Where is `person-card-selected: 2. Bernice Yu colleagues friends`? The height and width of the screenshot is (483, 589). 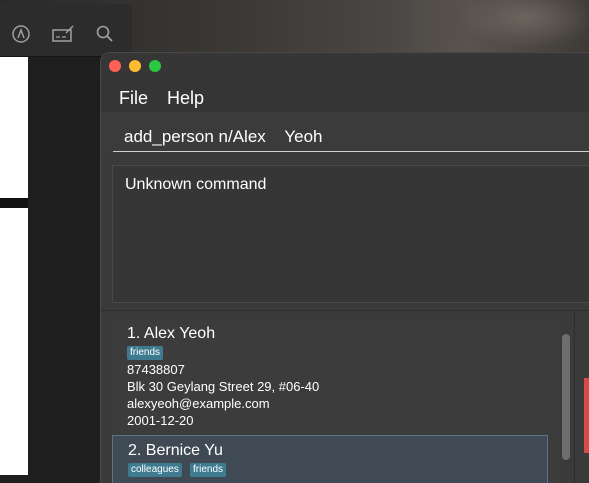 person-card-selected: 2. Bernice Yu colleagues friends is located at coordinates (330, 459).